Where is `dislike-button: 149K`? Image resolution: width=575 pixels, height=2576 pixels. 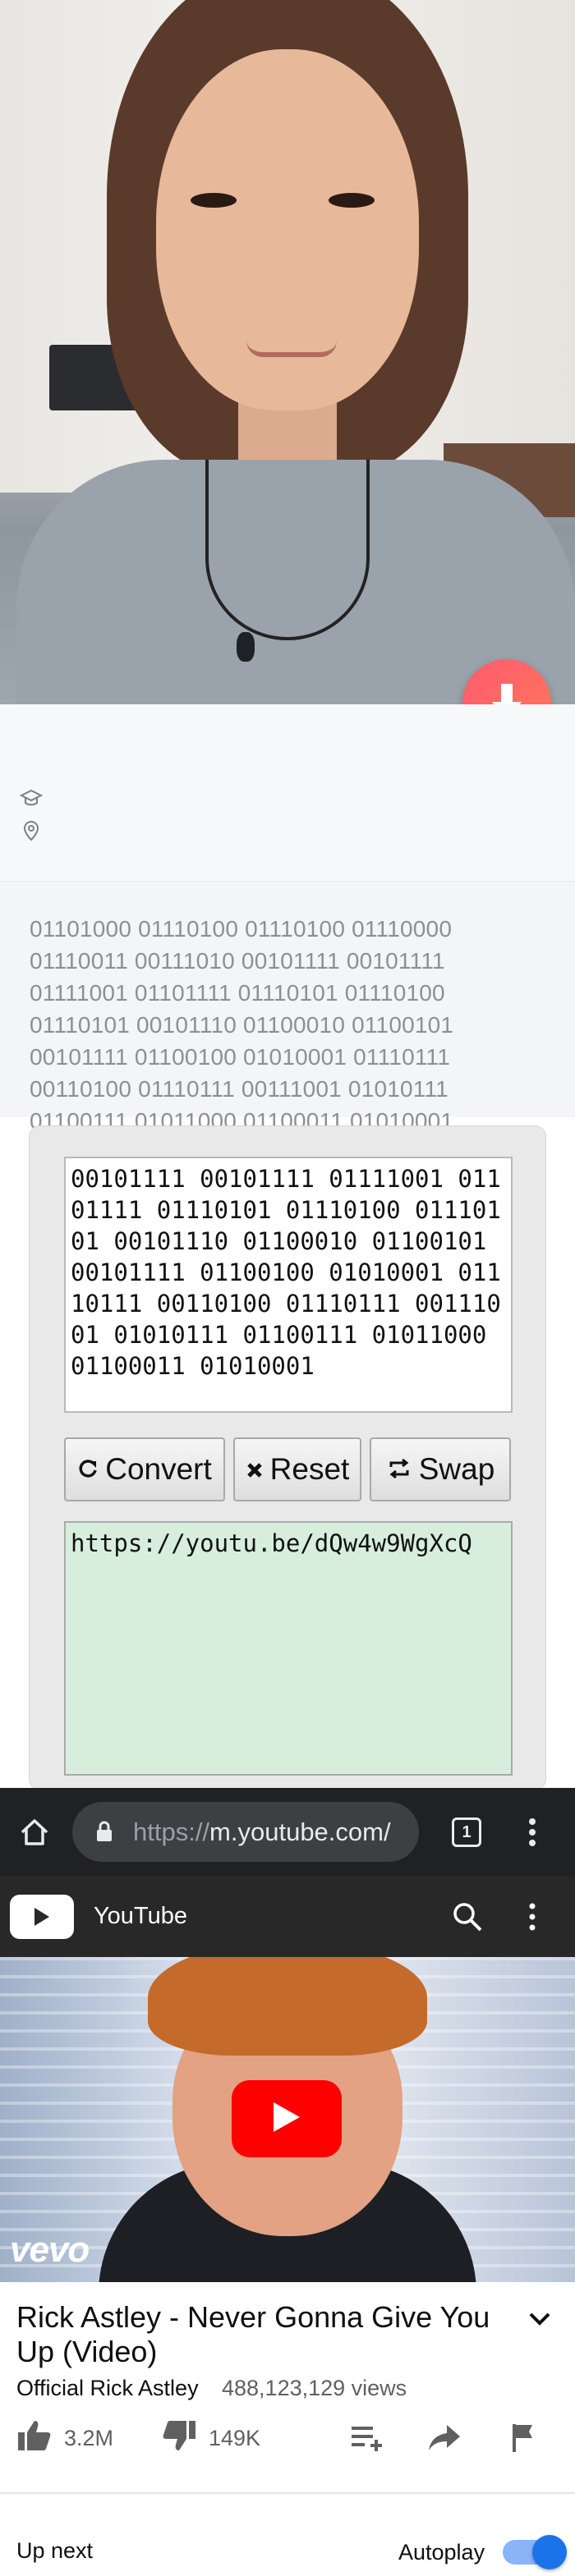 dislike-button: 149K is located at coordinates (211, 2438).